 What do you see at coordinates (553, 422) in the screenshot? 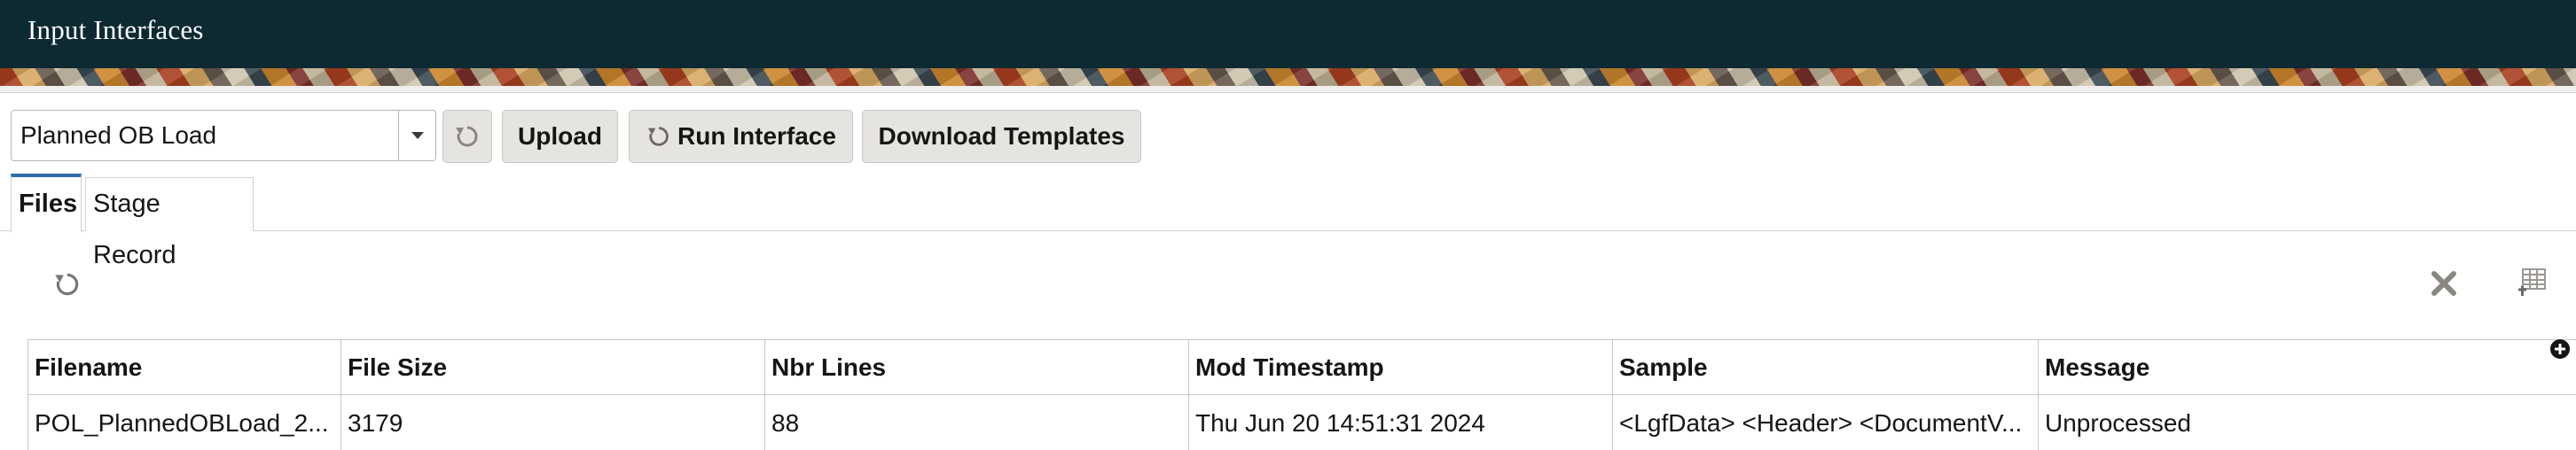
I see `cell-file-size: 3179` at bounding box center [553, 422].